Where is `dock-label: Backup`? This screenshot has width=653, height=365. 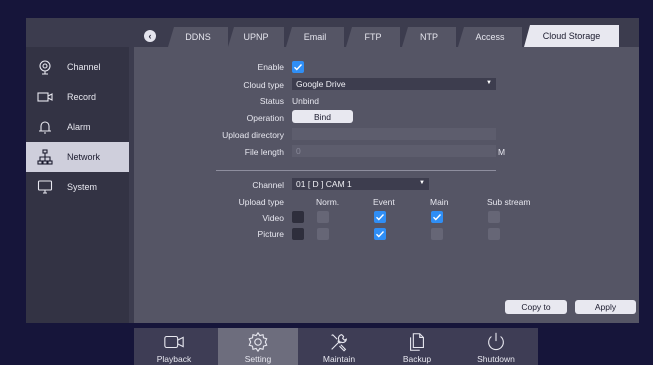 dock-label: Backup is located at coordinates (417, 359).